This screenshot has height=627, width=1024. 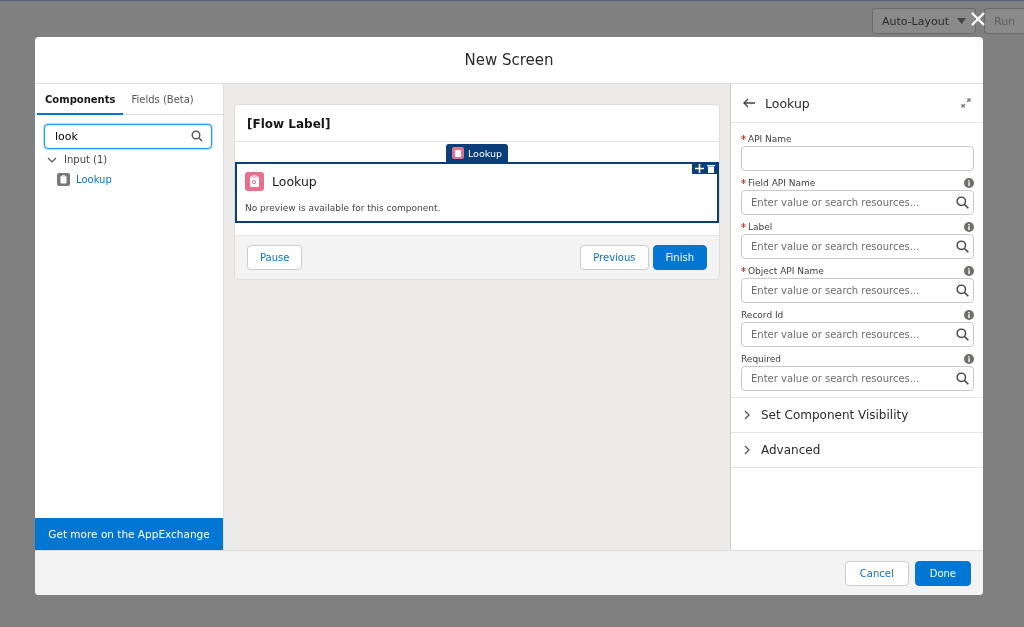 I want to click on caret-icon, so click(x=961, y=21).